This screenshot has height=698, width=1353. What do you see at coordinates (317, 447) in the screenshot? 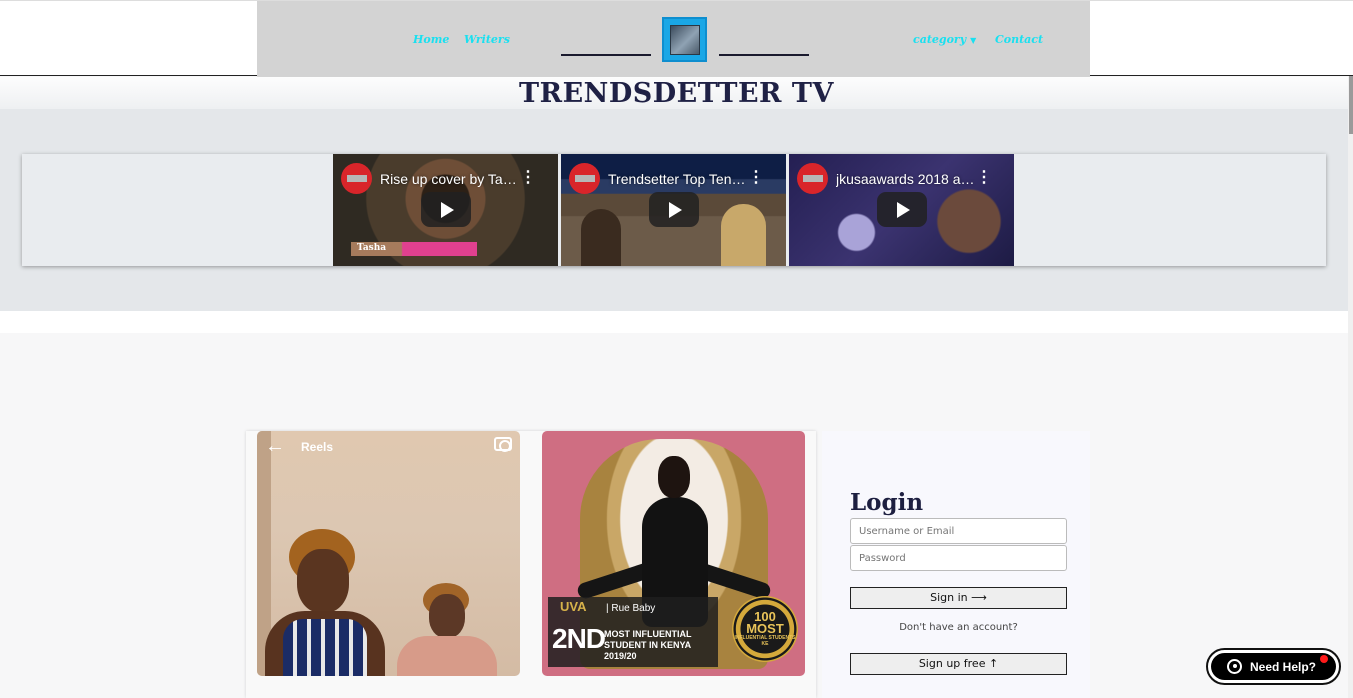
I see `reels-label: Reels` at bounding box center [317, 447].